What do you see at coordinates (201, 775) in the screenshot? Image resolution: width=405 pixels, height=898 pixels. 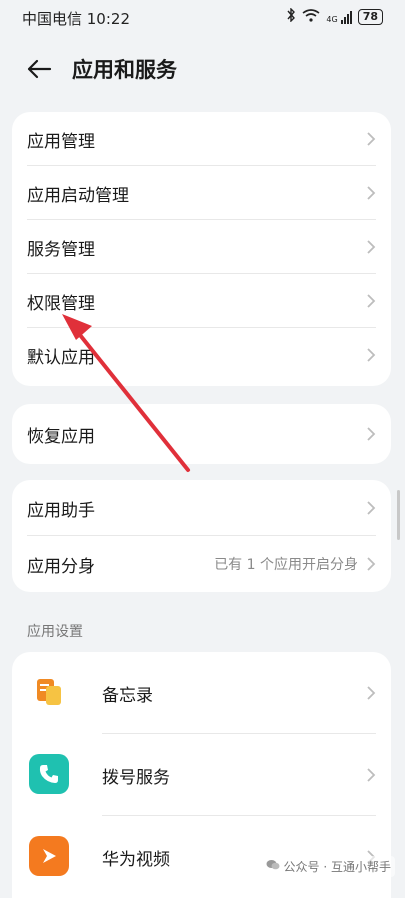 I see `app-item-dialer: 拨号服务` at bounding box center [201, 775].